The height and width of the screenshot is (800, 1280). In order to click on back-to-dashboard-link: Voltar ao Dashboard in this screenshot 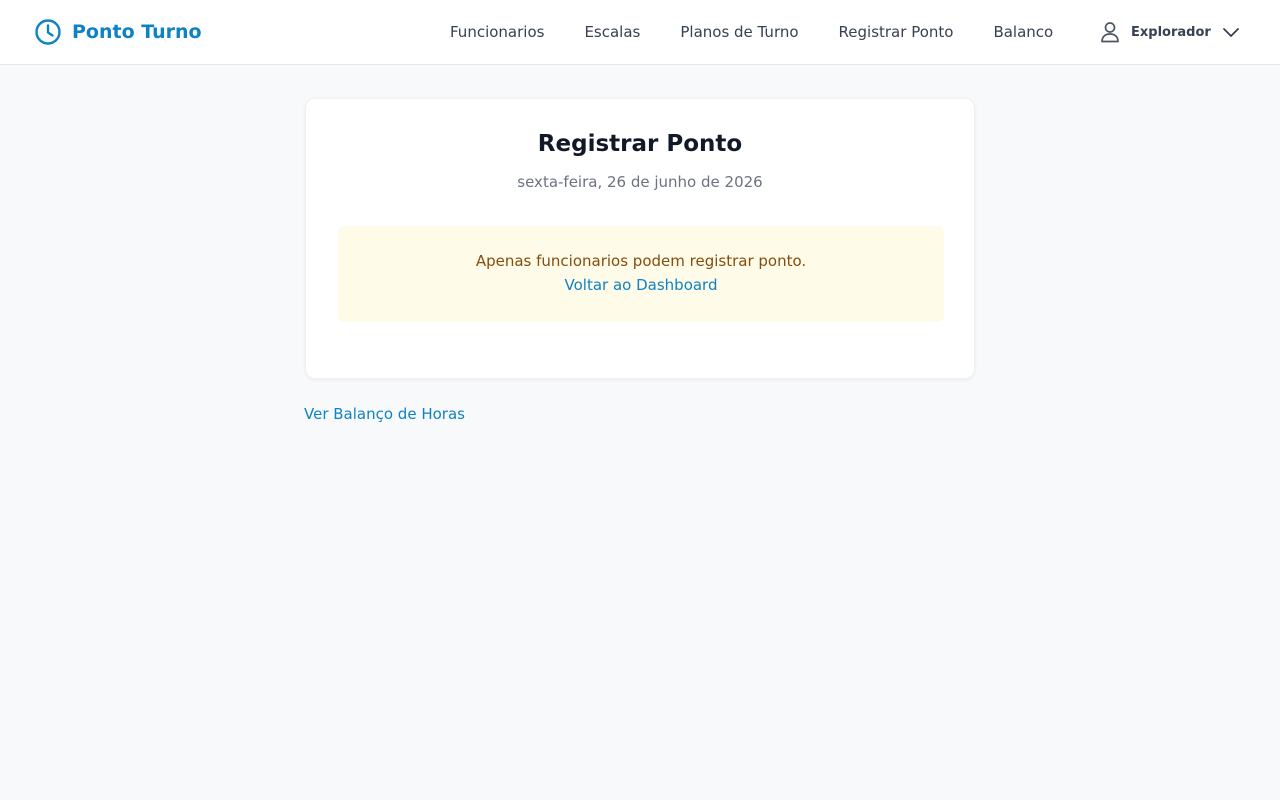, I will do `click(641, 285)`.